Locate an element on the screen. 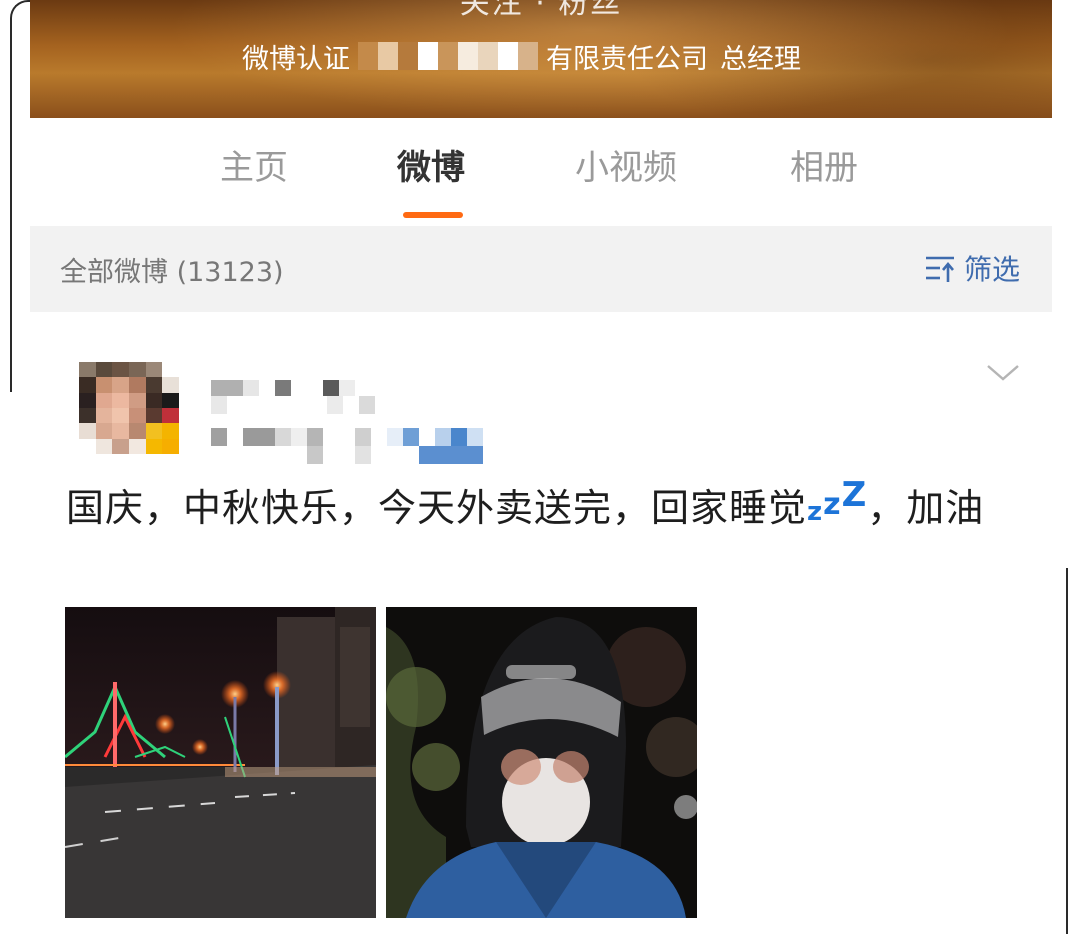  post-meta-redacted-row2 is located at coordinates (347, 455).